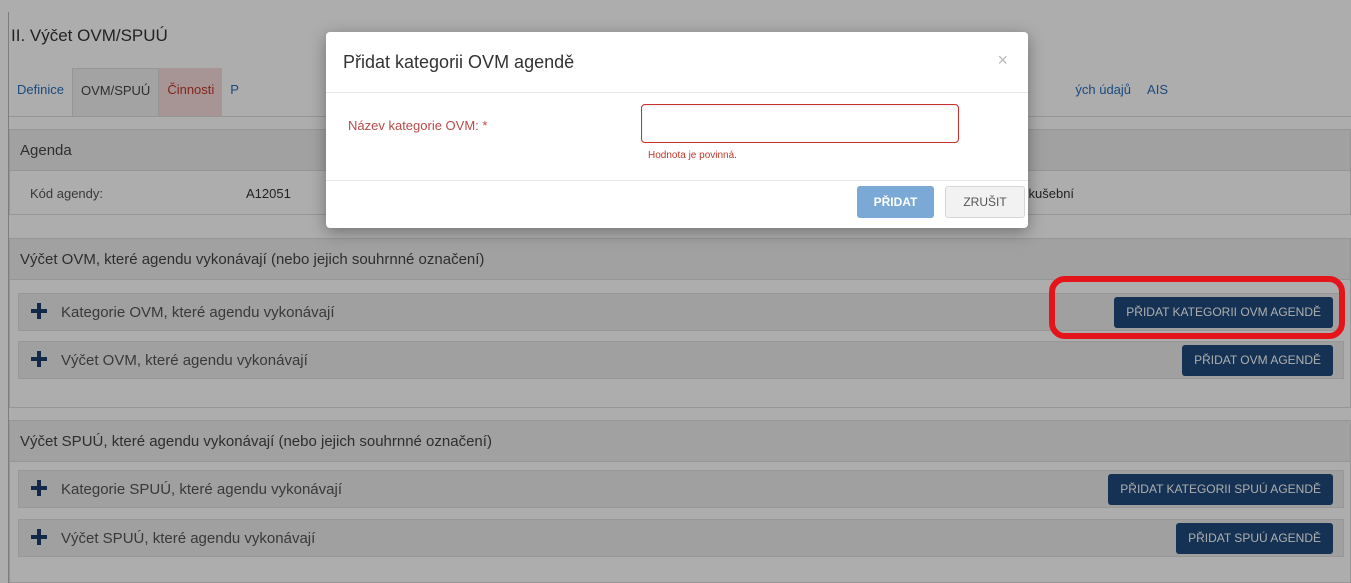 Image resolution: width=1351 pixels, height=583 pixels. Describe the element at coordinates (800, 123) in the screenshot. I see `category-name-input` at that location.